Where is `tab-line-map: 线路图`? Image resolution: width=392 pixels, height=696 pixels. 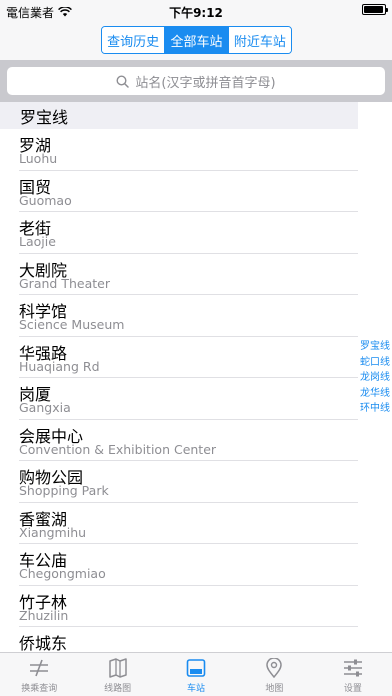 tab-line-map: 线路图 is located at coordinates (117, 674).